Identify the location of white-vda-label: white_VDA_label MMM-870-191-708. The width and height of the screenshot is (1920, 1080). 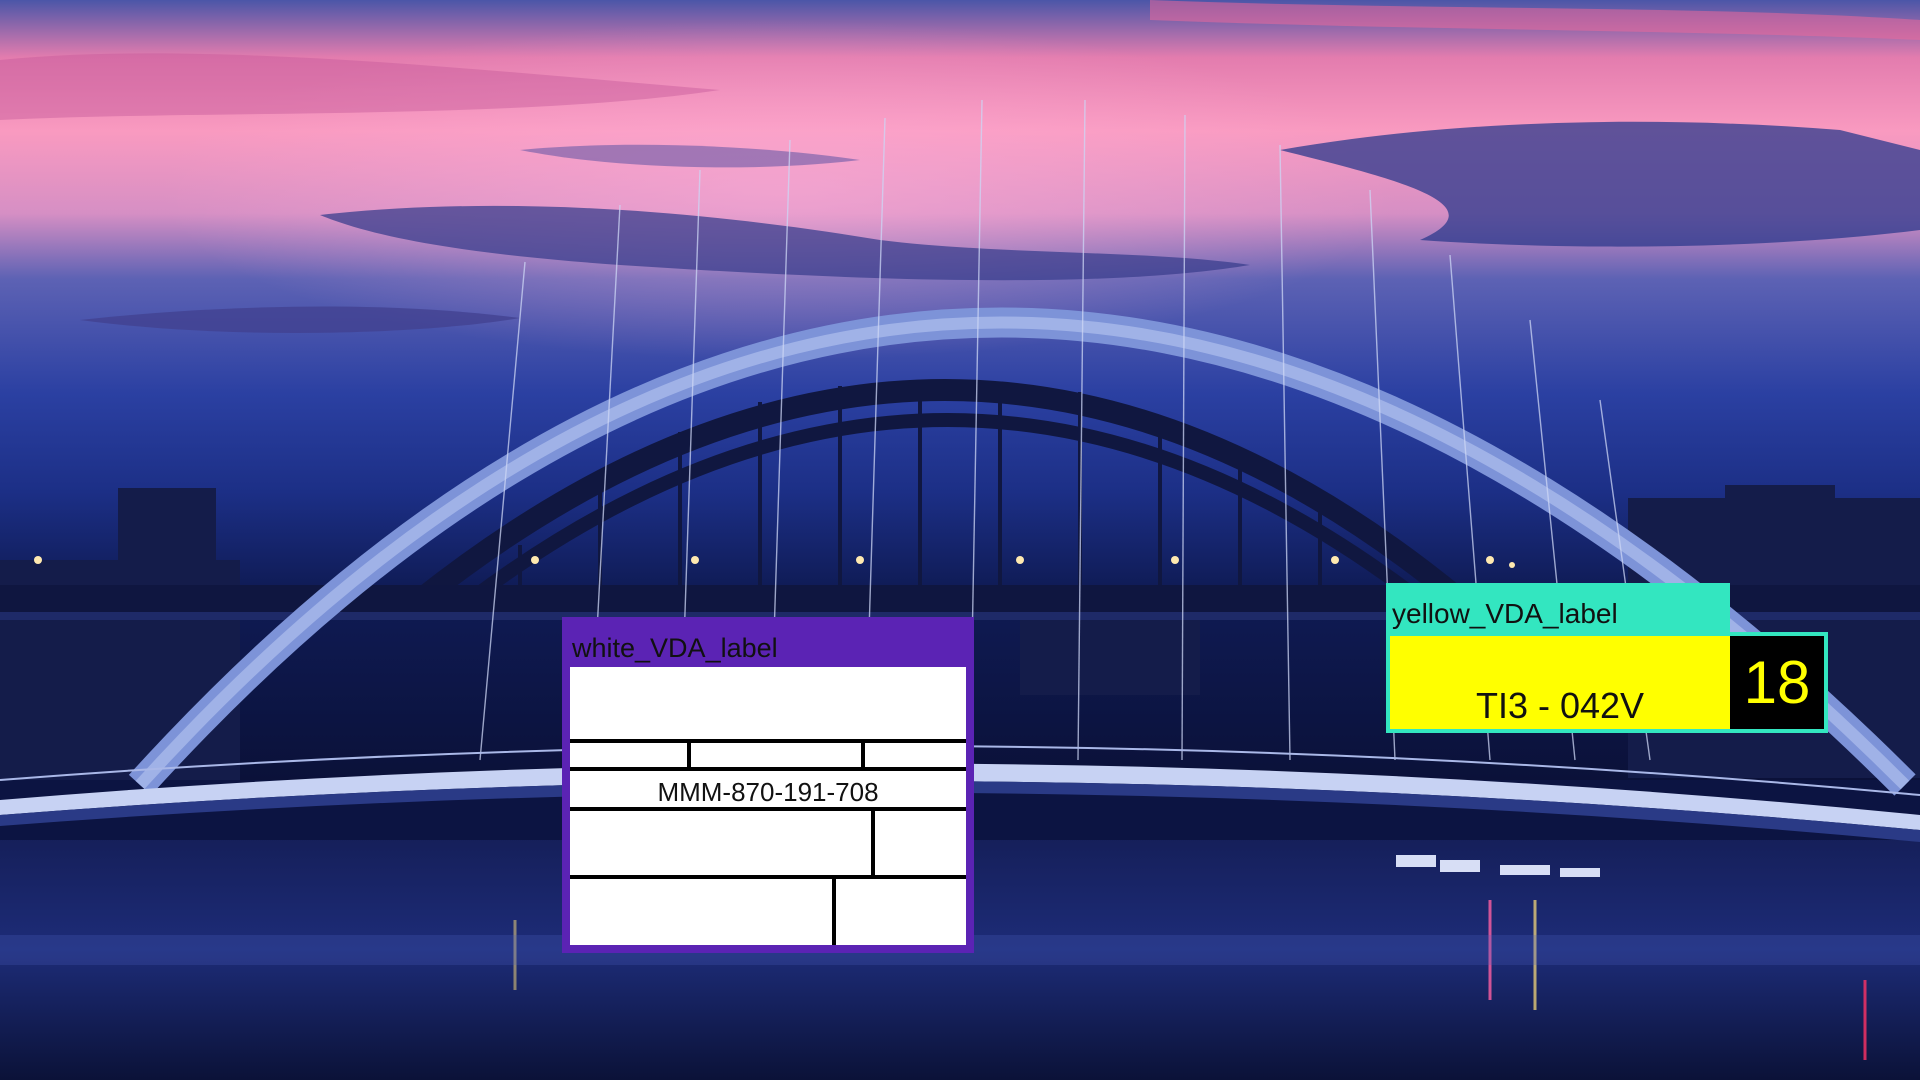
(768, 785).